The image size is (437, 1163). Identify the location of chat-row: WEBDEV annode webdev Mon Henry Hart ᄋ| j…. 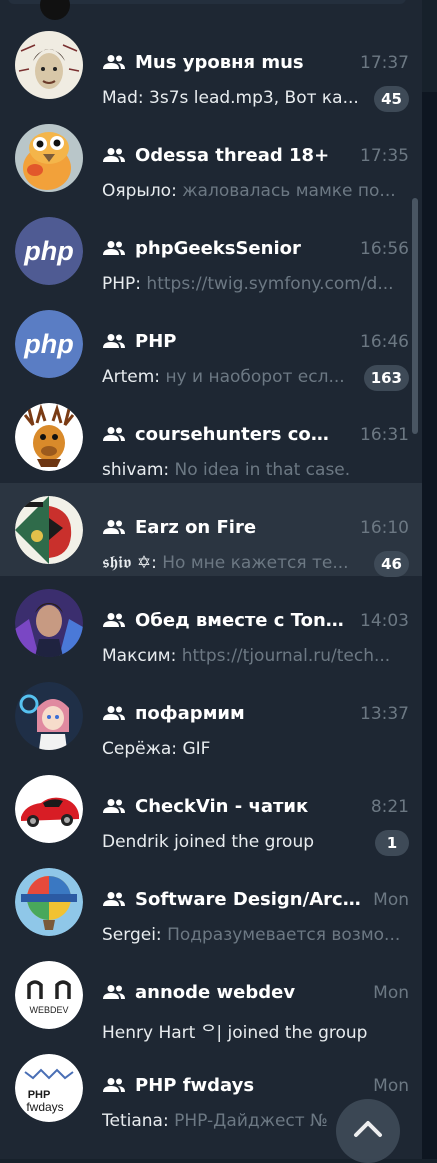
(211, 995).